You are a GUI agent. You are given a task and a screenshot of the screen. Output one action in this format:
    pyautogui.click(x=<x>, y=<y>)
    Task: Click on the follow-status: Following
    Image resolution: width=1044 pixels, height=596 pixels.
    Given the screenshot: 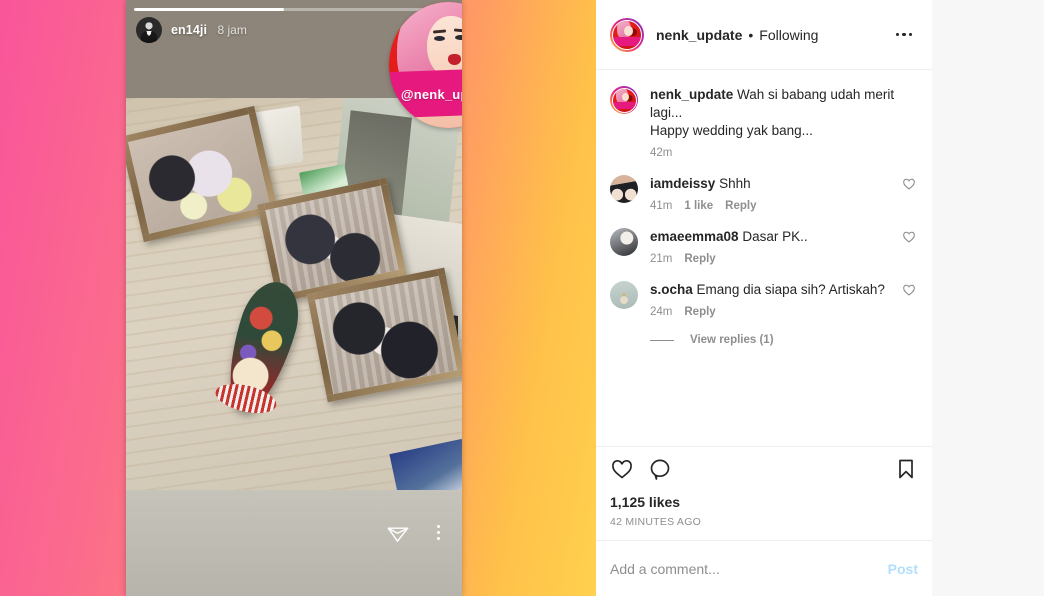 What is the action you would take?
    pyautogui.click(x=788, y=35)
    